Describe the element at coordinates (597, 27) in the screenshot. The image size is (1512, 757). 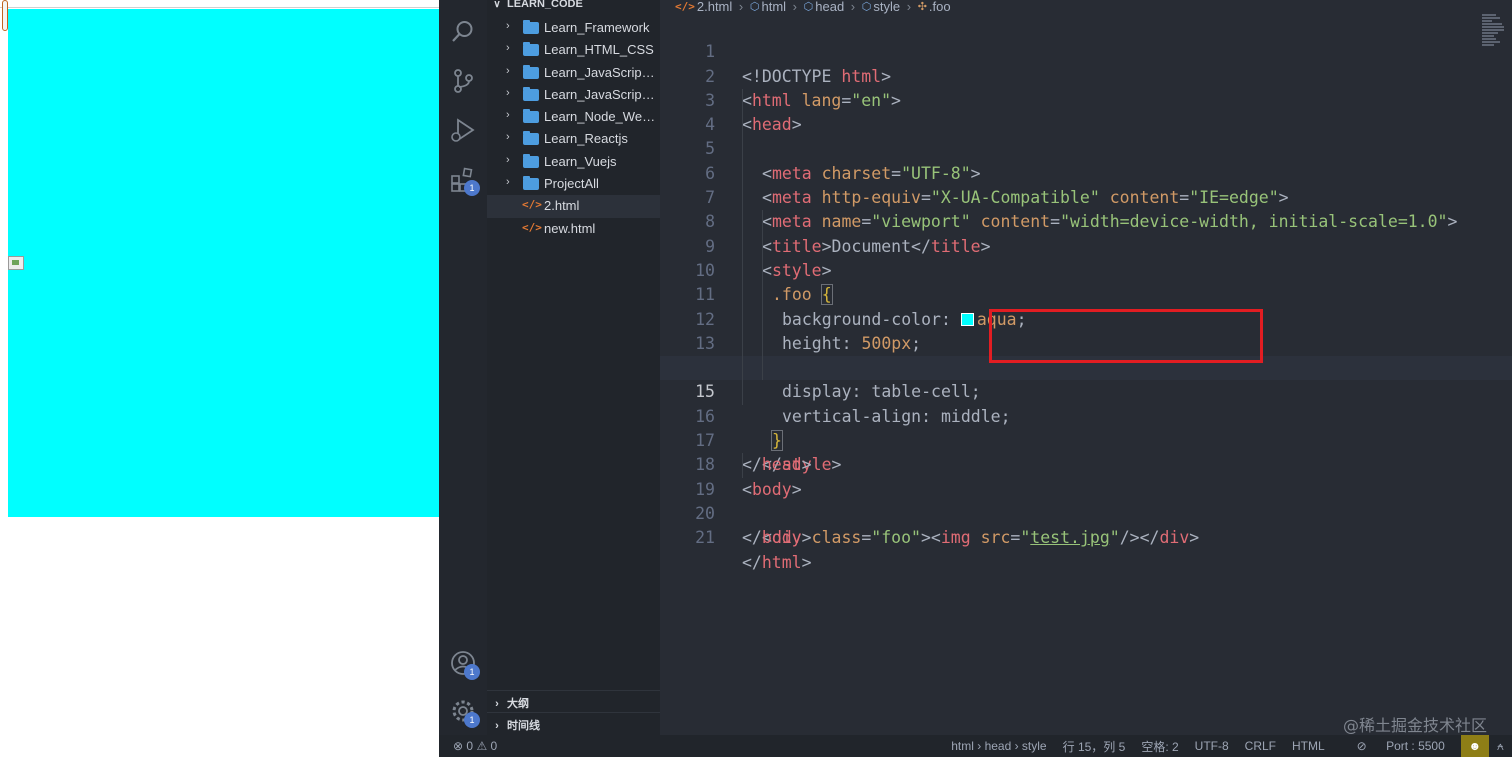
I see `tree-item-label: Learn_Framework` at that location.